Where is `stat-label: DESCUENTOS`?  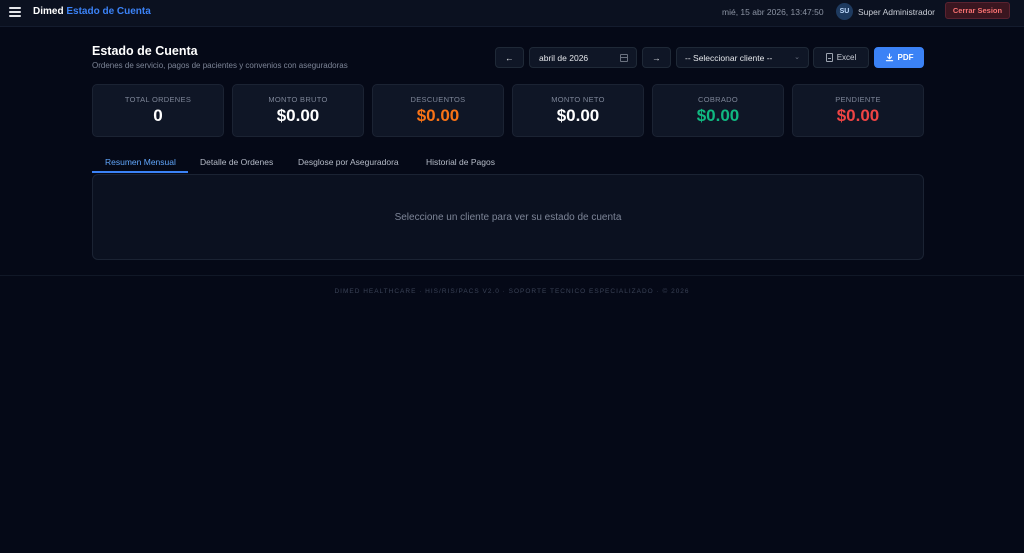 stat-label: DESCUENTOS is located at coordinates (438, 99).